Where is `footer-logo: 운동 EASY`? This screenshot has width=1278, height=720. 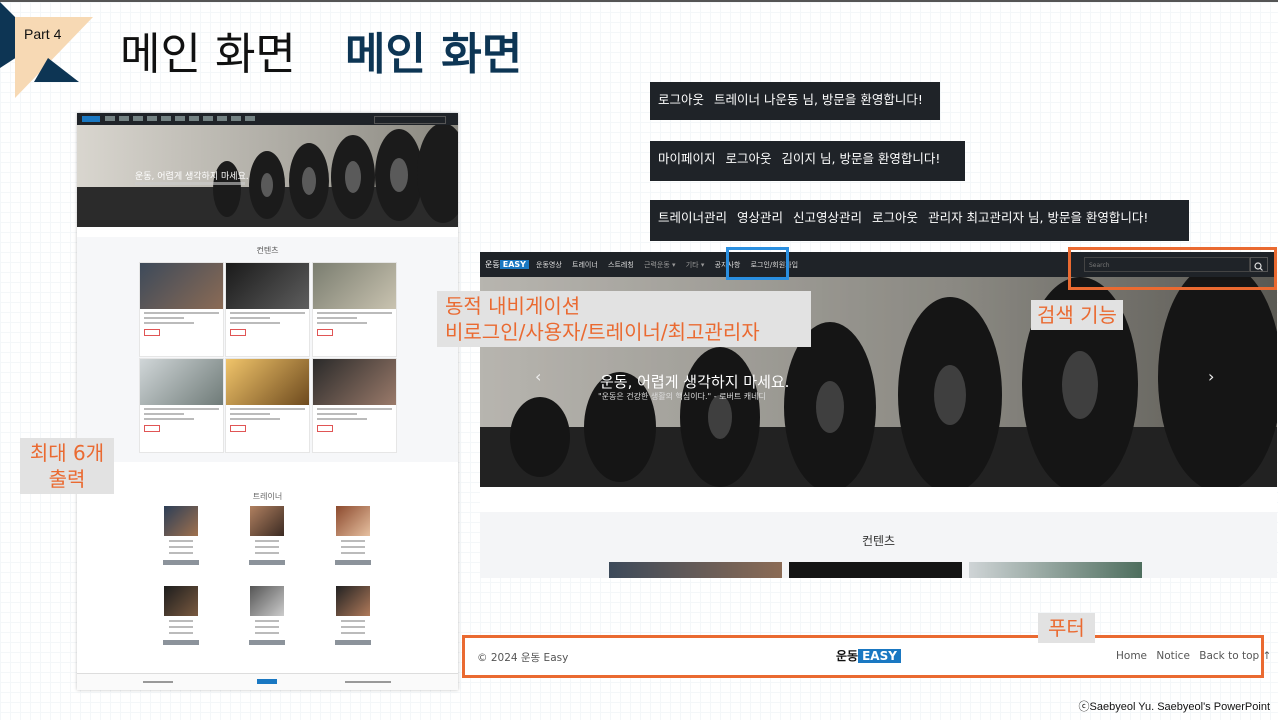 footer-logo: 운동 EASY is located at coordinates (868, 655).